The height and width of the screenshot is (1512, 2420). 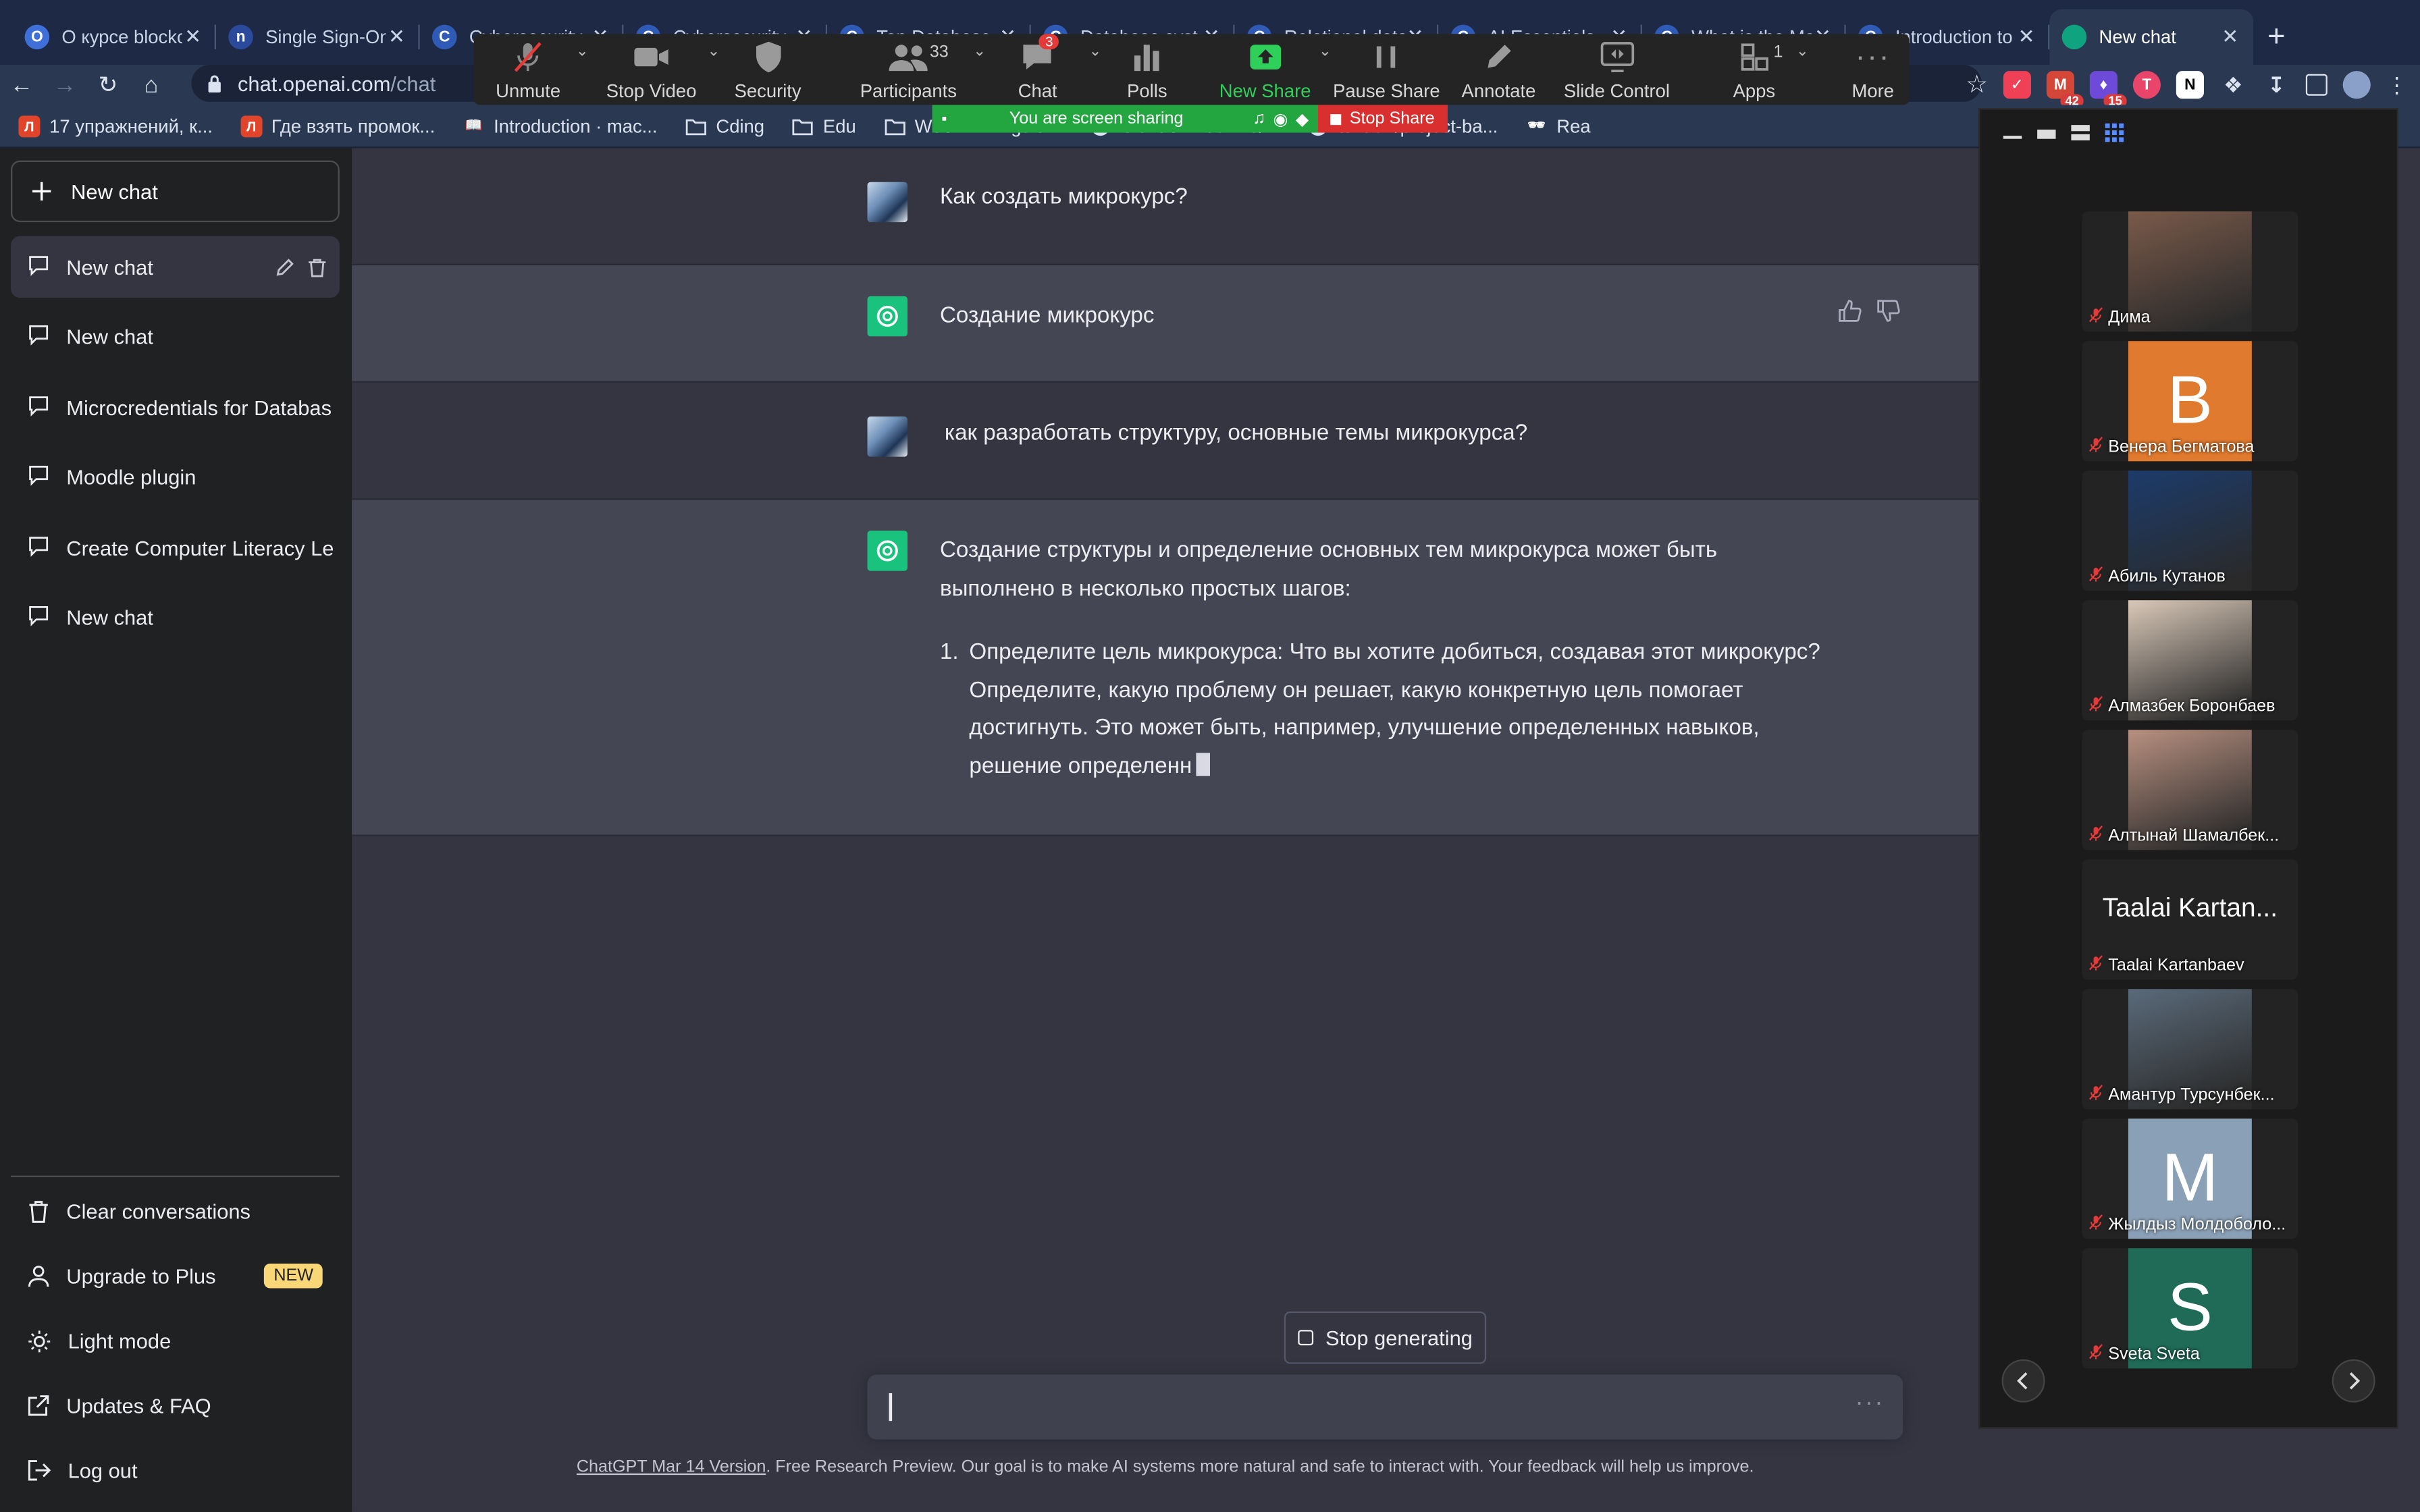 What do you see at coordinates (1302, 118) in the screenshot?
I see `sharing-shield-icon: ◆` at bounding box center [1302, 118].